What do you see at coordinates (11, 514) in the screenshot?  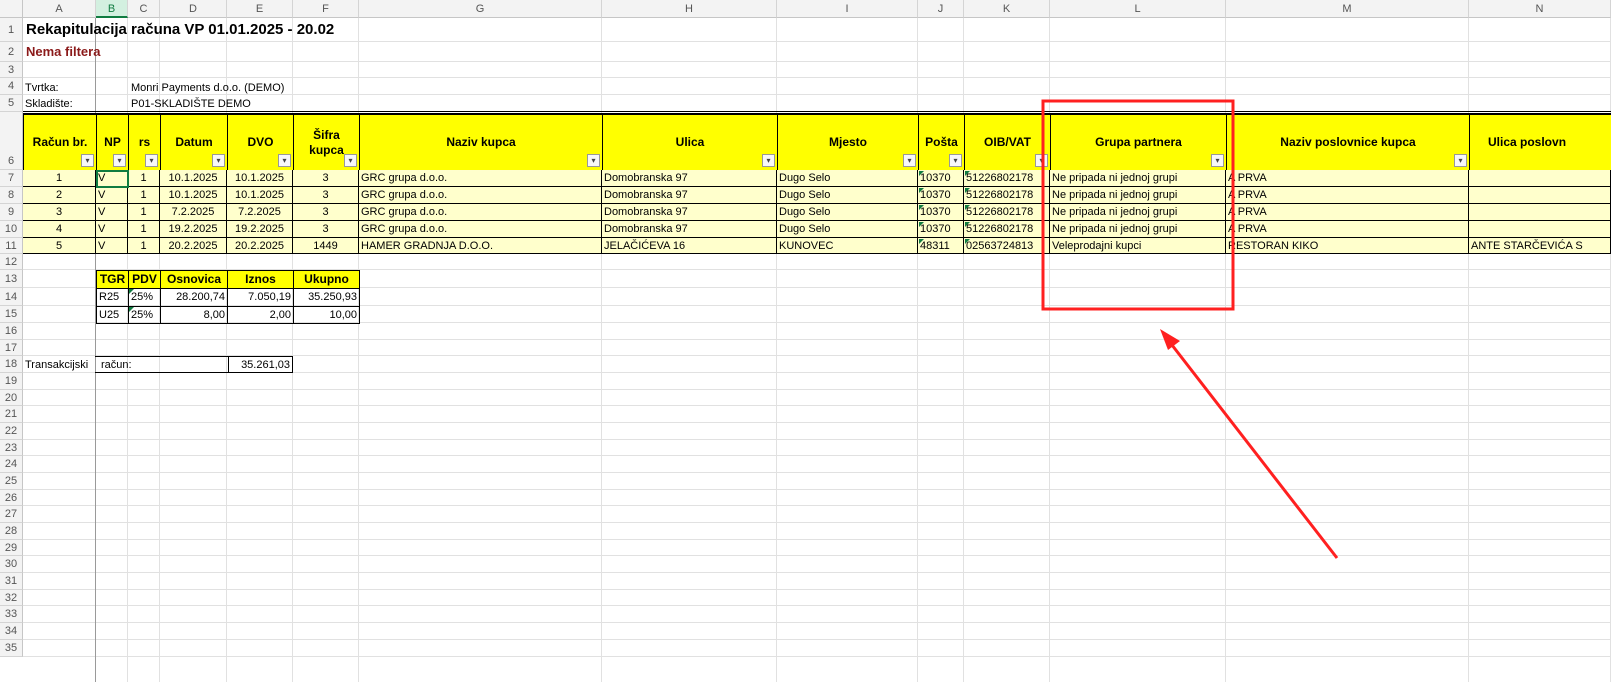 I see `row-header: 27` at bounding box center [11, 514].